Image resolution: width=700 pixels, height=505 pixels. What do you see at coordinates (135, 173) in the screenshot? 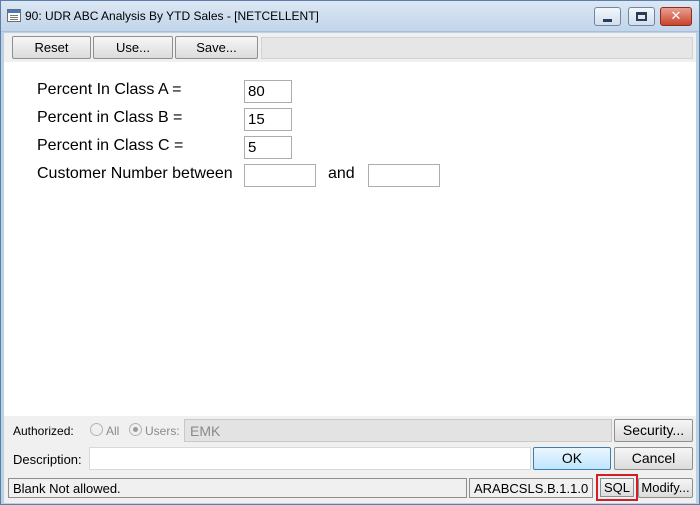
I see `customer-number-label: Customer Number between` at bounding box center [135, 173].